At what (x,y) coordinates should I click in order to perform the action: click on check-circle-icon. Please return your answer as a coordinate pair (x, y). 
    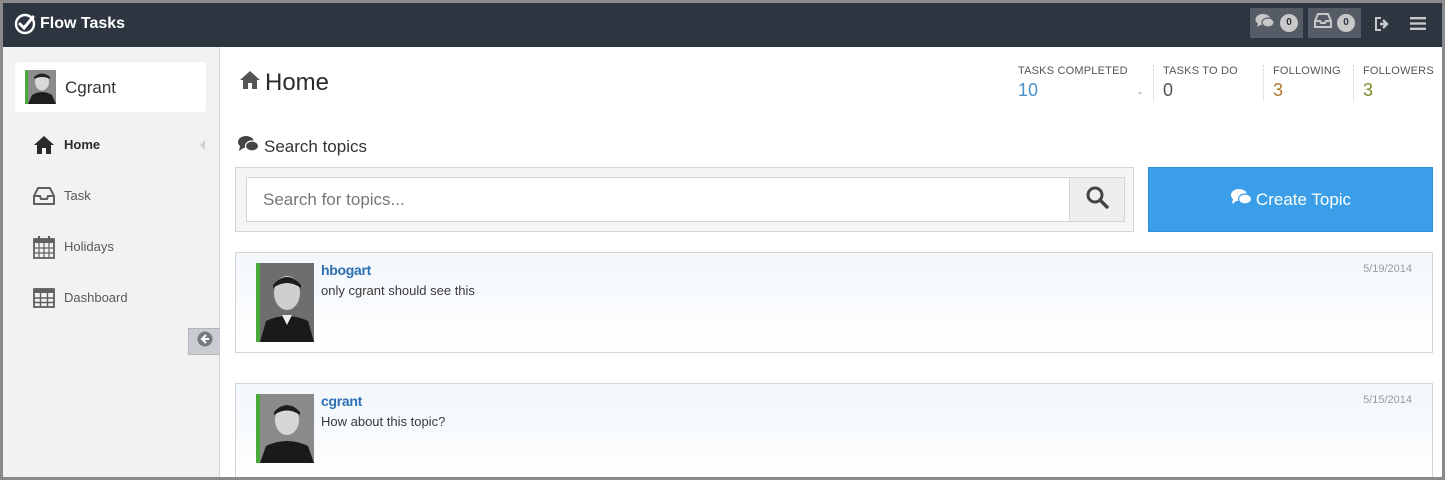
    Looking at the image, I should click on (25, 24).